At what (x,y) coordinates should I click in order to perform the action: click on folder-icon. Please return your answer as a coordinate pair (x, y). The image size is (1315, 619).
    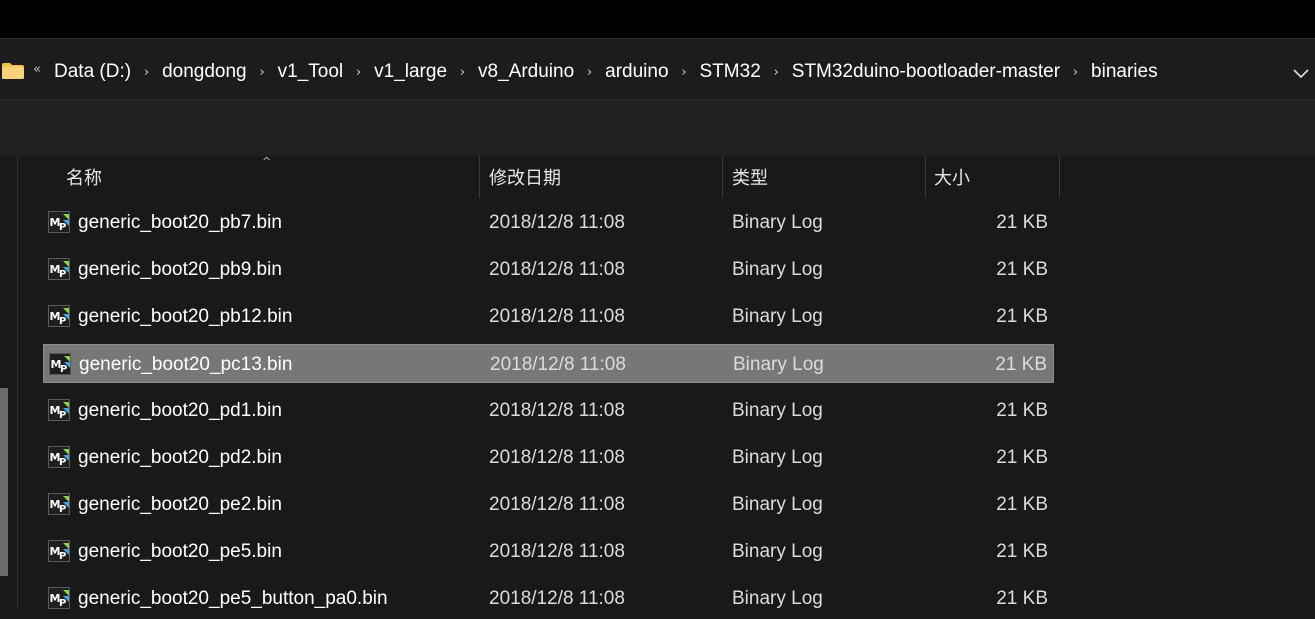
    Looking at the image, I should click on (13, 71).